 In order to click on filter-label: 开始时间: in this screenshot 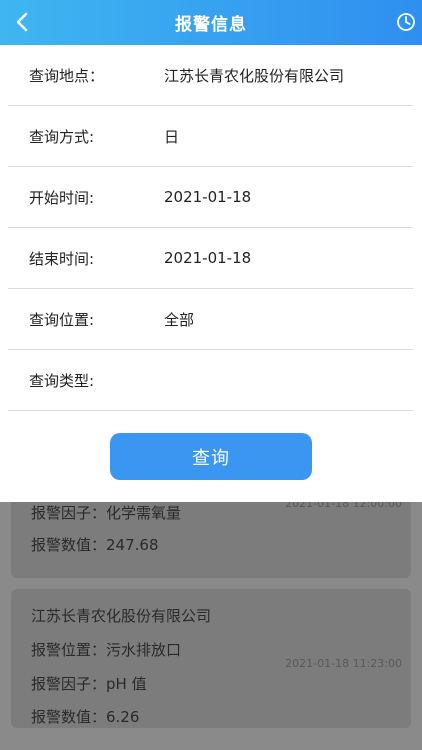, I will do `click(62, 197)`.